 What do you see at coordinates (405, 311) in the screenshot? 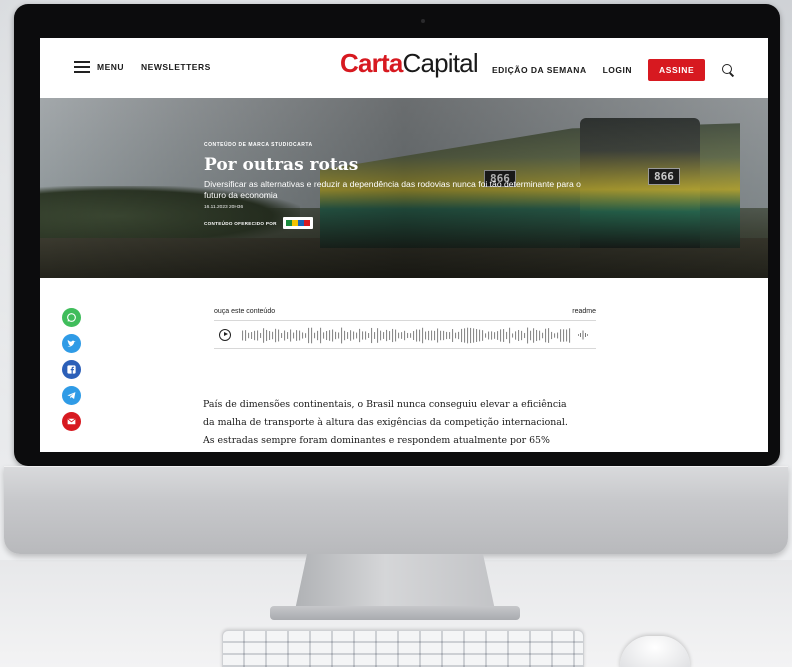
I see `audio-header: ouça este conteúdo readme` at bounding box center [405, 311].